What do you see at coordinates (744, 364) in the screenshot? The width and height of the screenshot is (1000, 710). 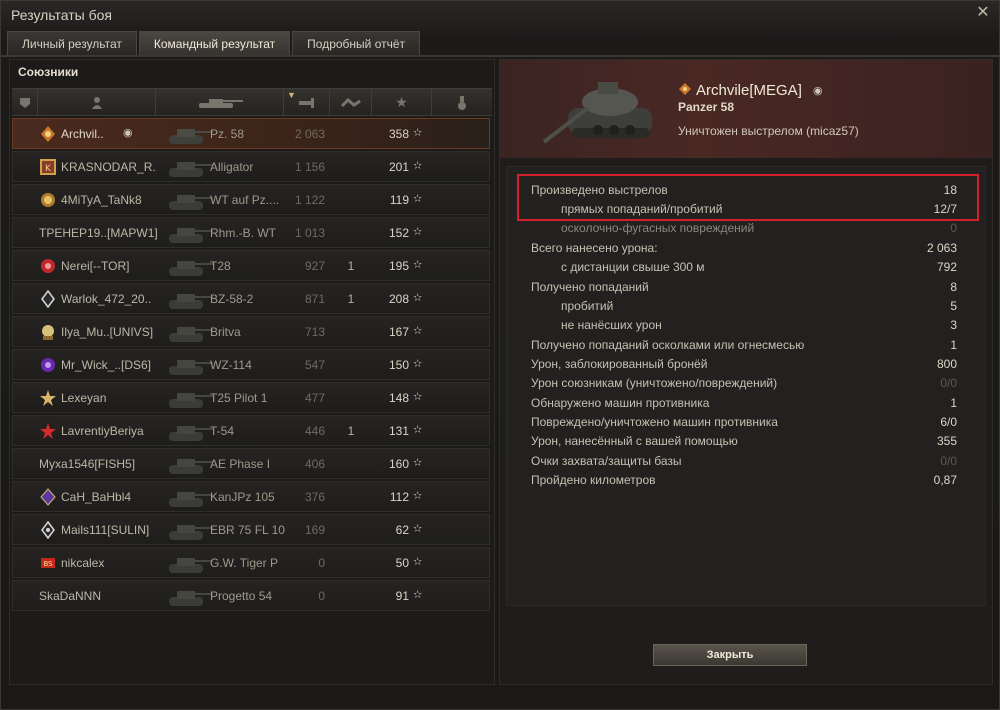 I see `stat-blocked-damage: Урон, заблокированный бронёй 800` at bounding box center [744, 364].